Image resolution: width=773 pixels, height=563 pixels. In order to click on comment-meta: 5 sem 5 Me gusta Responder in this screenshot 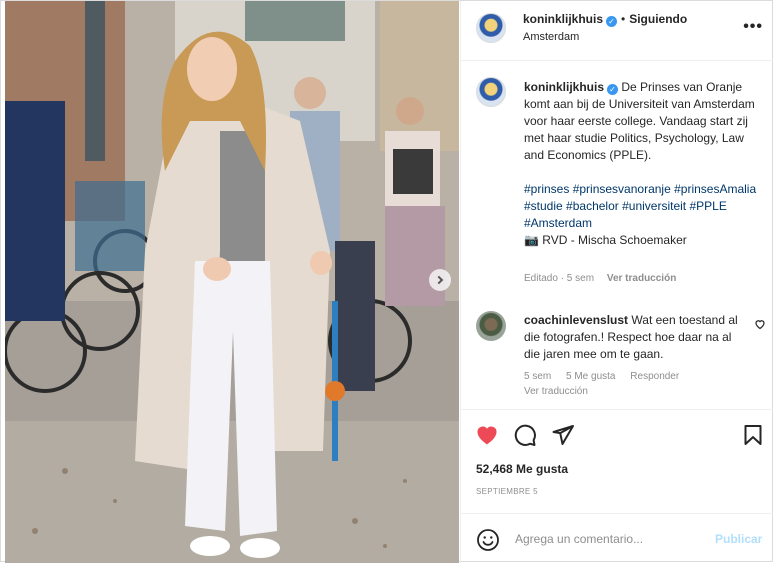, I will do `click(607, 376)`.